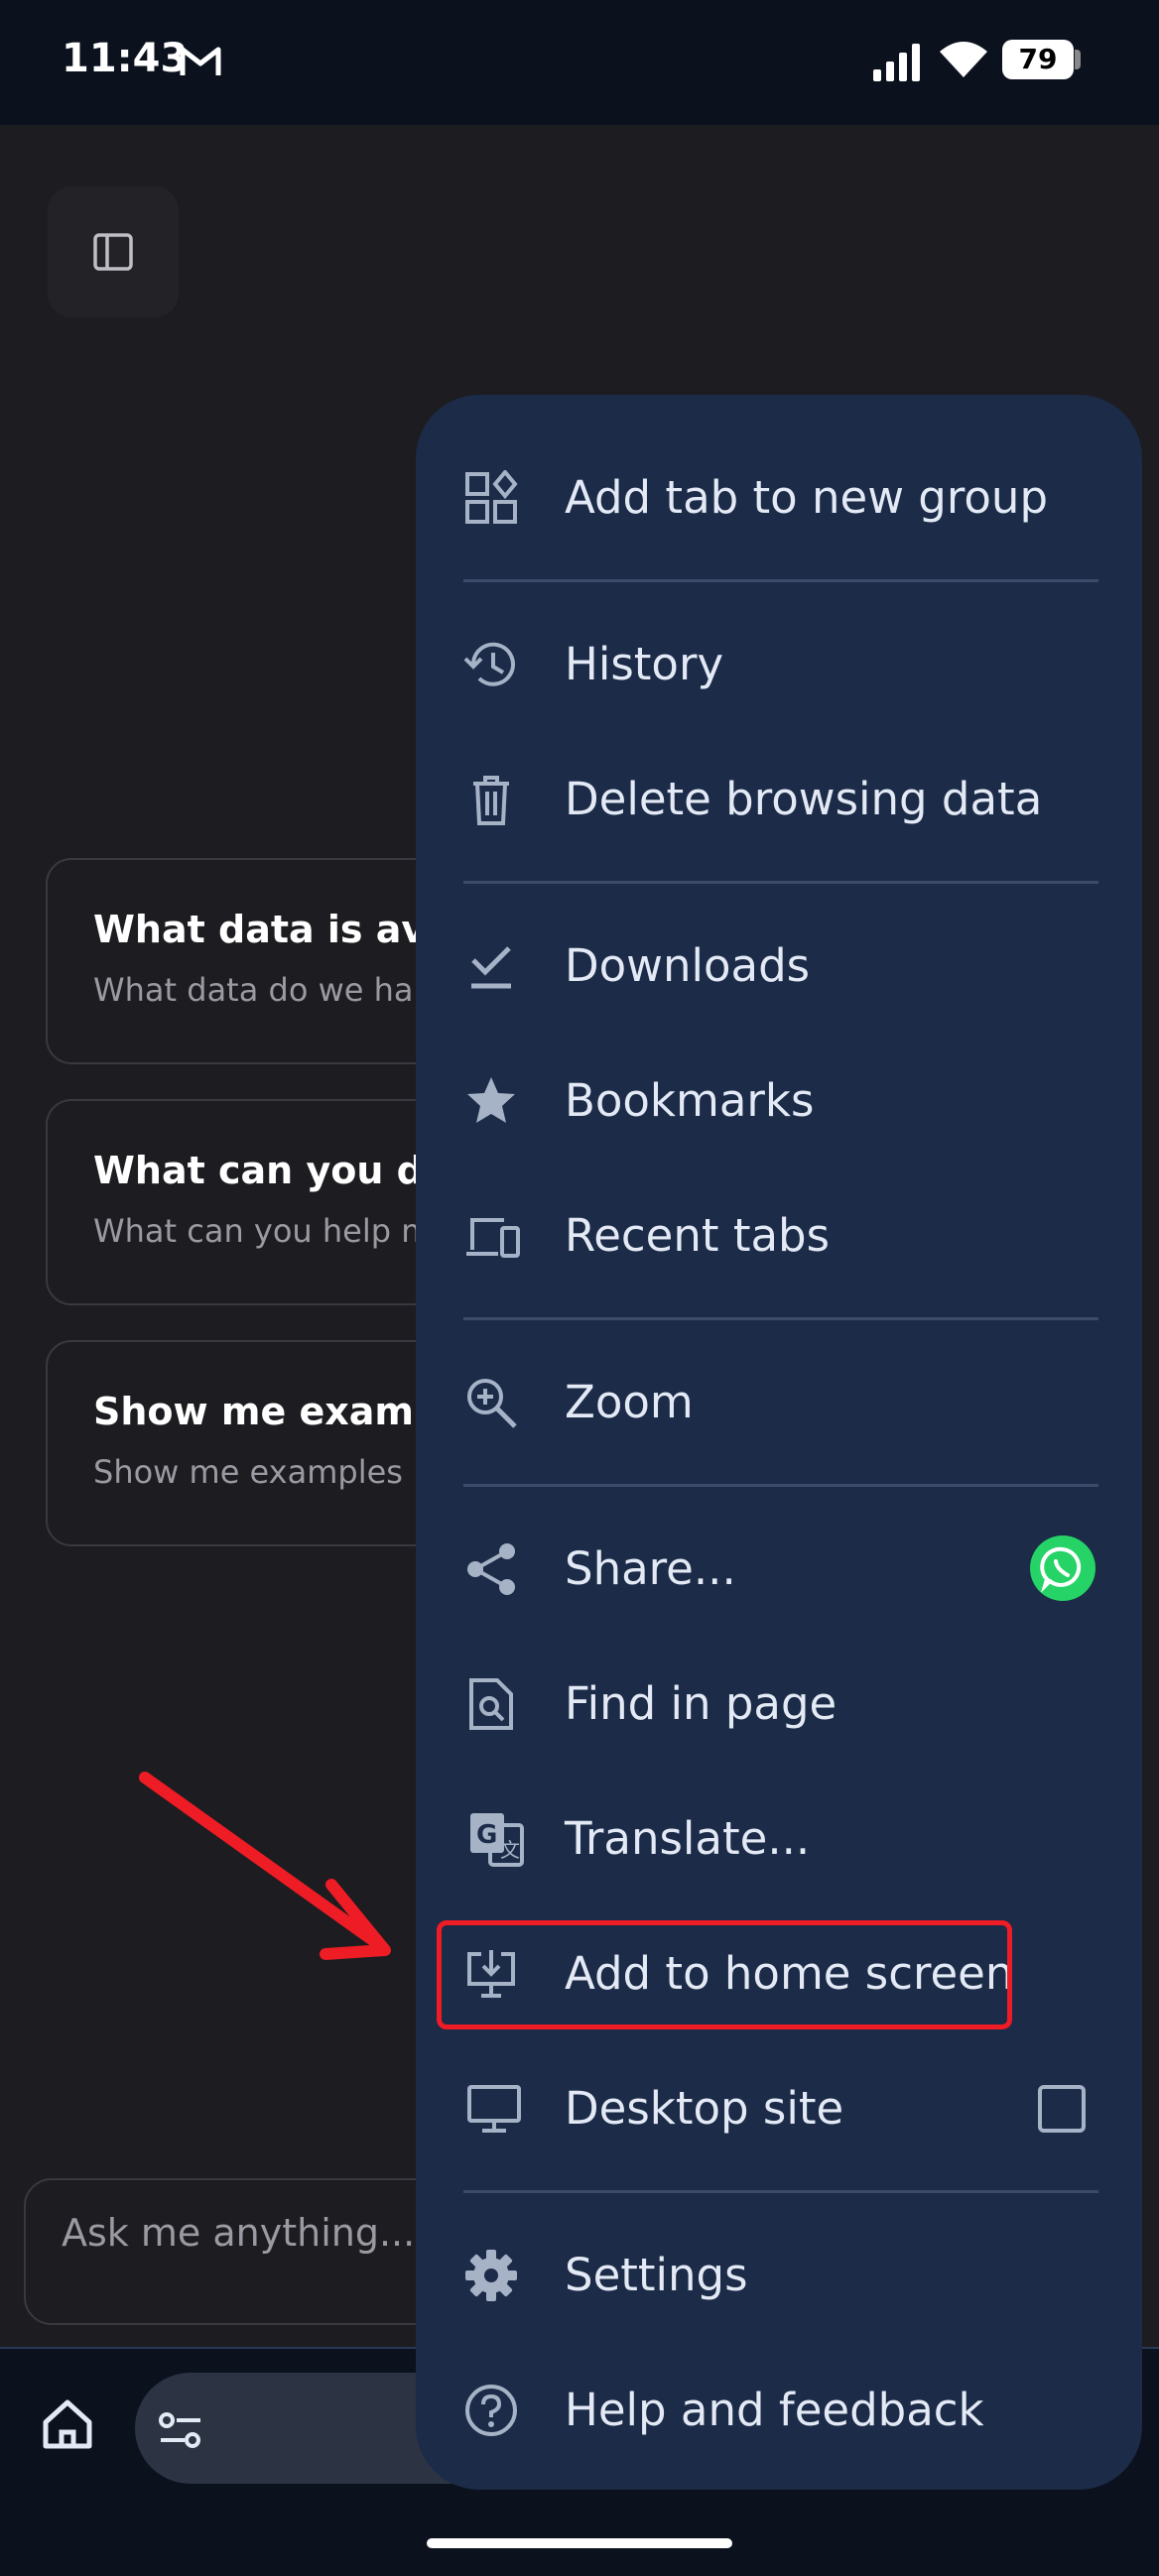  What do you see at coordinates (779, 664) in the screenshot?
I see `menu-item-history: History` at bounding box center [779, 664].